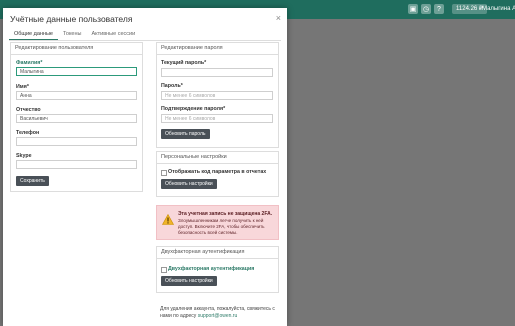  What do you see at coordinates (217, 72) in the screenshot?
I see `current-password-input` at bounding box center [217, 72].